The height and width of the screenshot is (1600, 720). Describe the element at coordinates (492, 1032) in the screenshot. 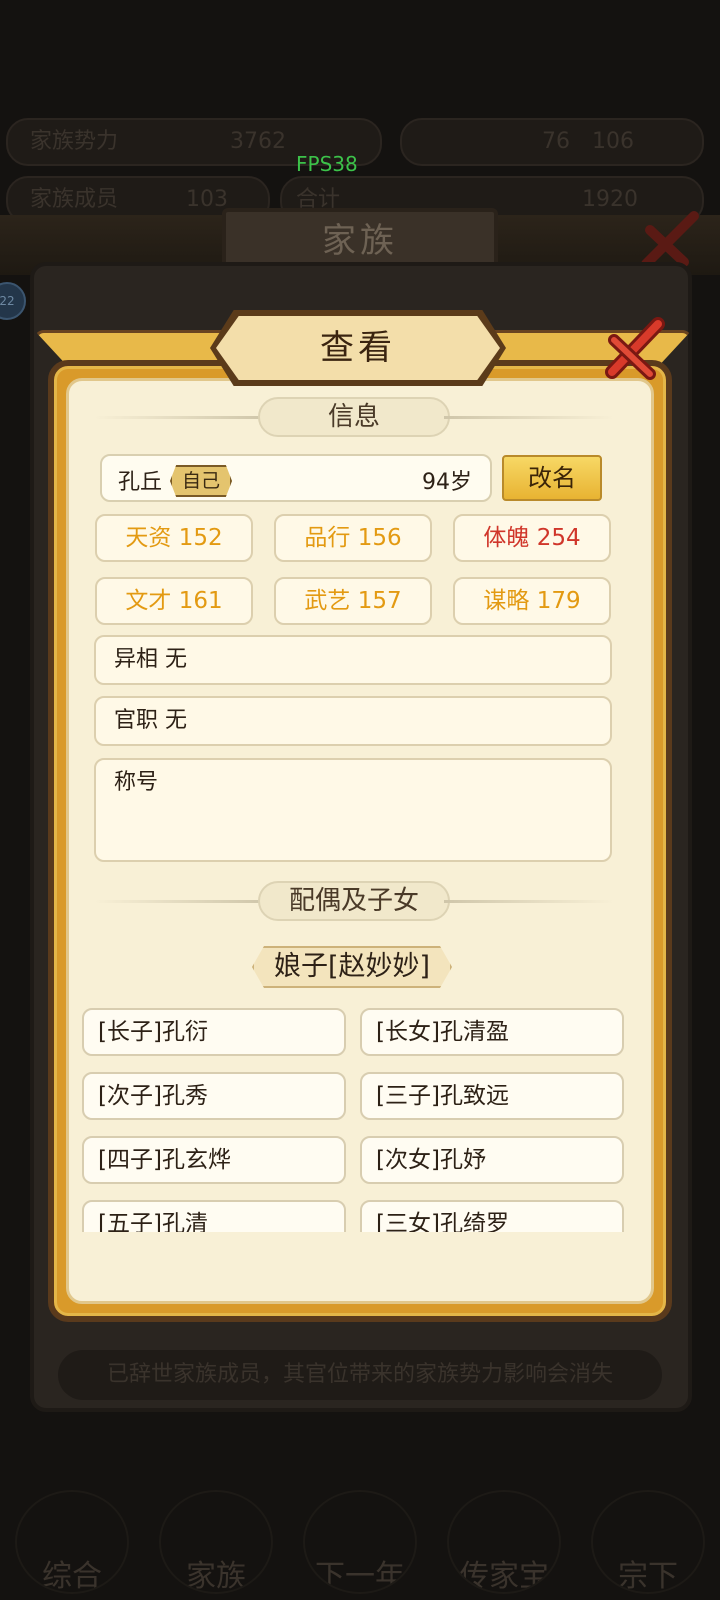

I see `child-item: [长女]孔清盈` at that location.